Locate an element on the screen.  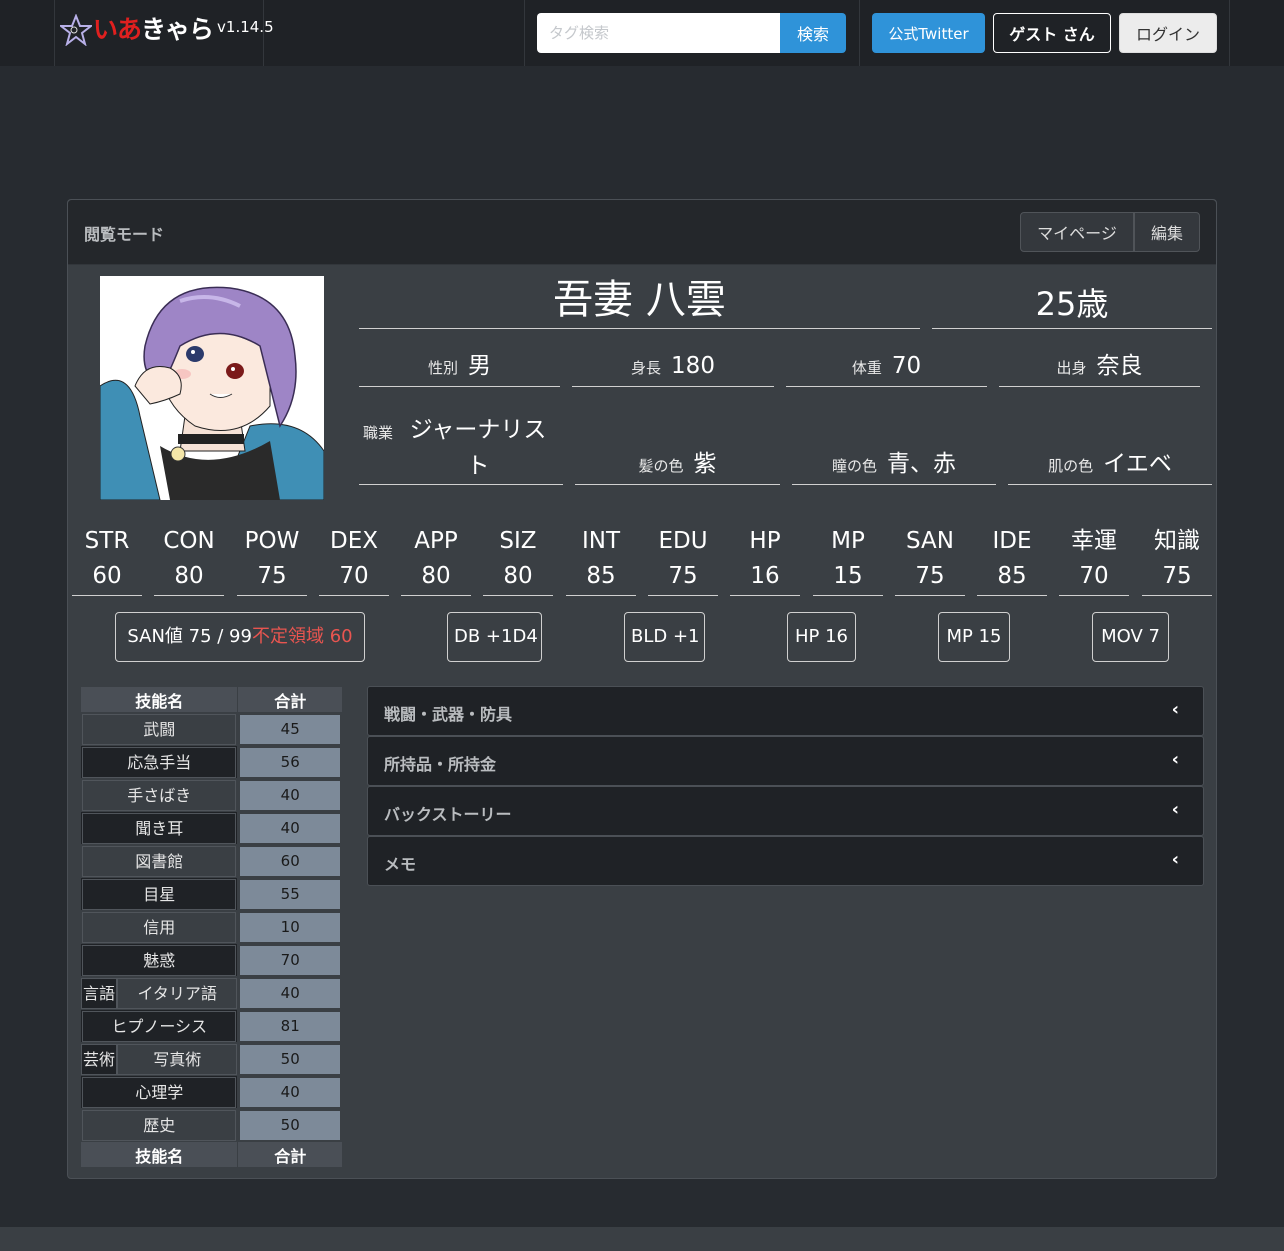
section-backstory: バックストーリー ‹ is located at coordinates (785, 811).